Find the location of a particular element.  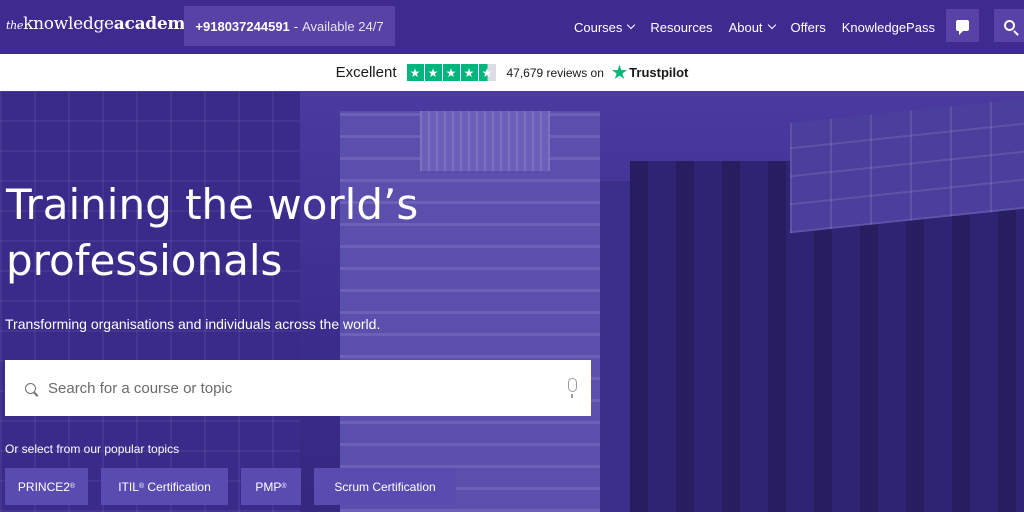

hero-title: Training the world’s professionals is located at coordinates (212, 232).